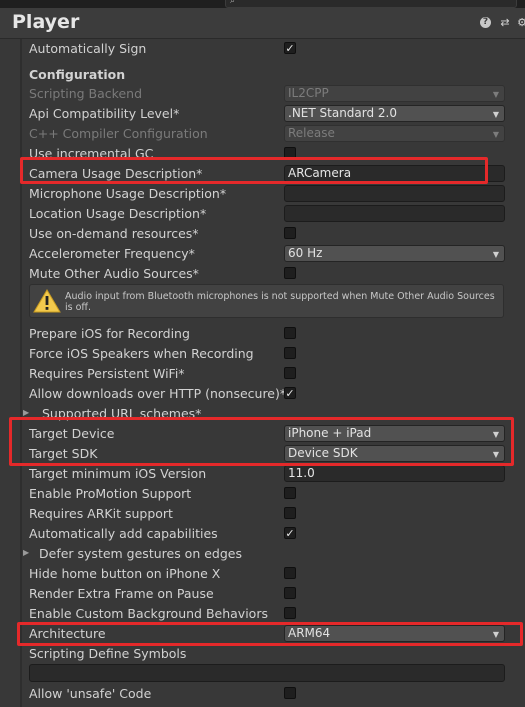  I want to click on top-toolbar-strip: ⌕, so click(262, 4).